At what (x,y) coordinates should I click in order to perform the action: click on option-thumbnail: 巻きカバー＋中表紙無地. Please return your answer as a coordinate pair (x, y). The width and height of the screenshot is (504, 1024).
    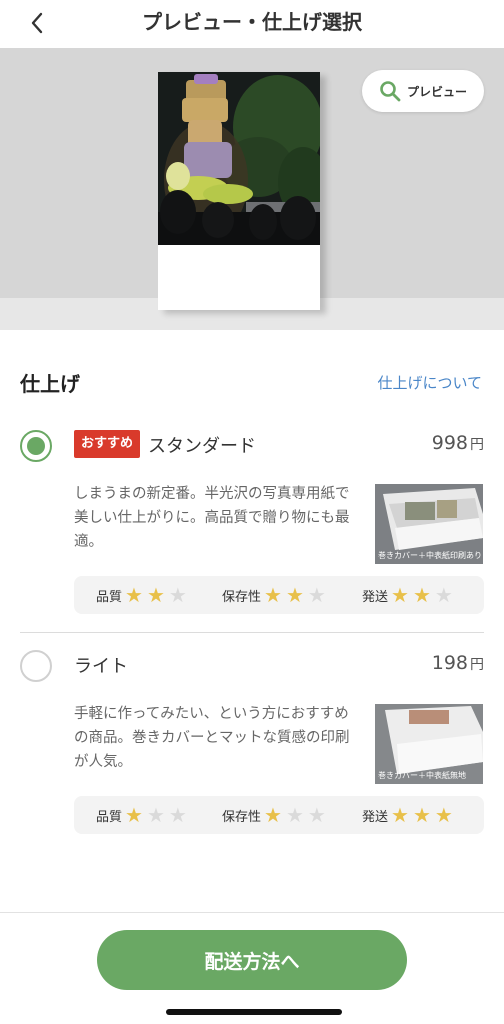
    Looking at the image, I should click on (429, 744).